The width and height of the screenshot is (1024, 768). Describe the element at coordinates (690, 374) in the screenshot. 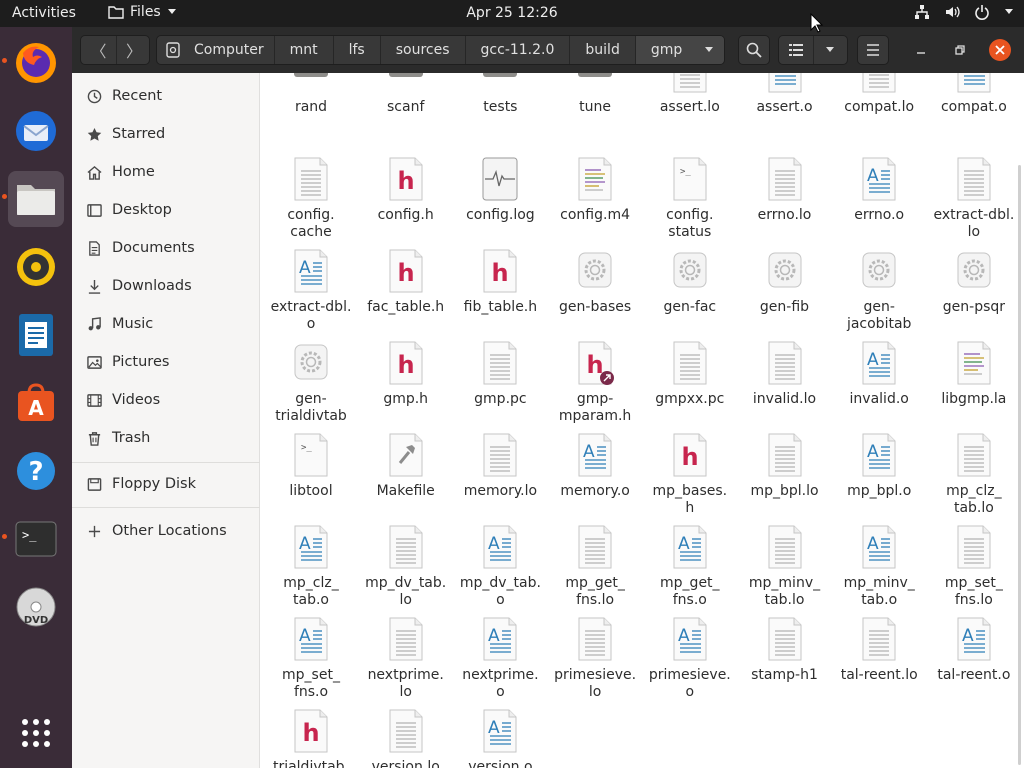

I see `file-item: gmpxx.pc` at that location.